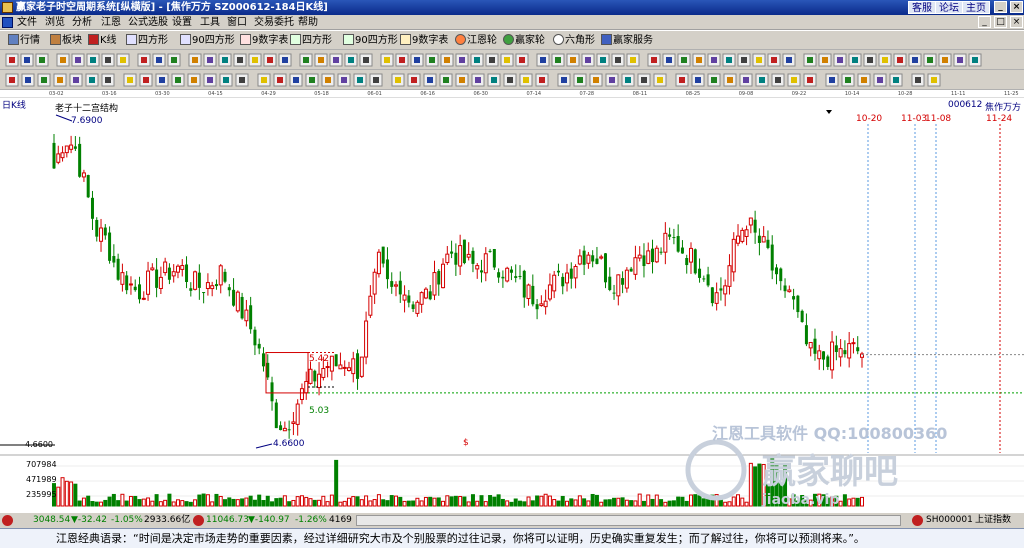 This screenshot has height=548, width=1024. Describe the element at coordinates (207, 40) in the screenshot. I see `square90-button: 90四方形` at that location.